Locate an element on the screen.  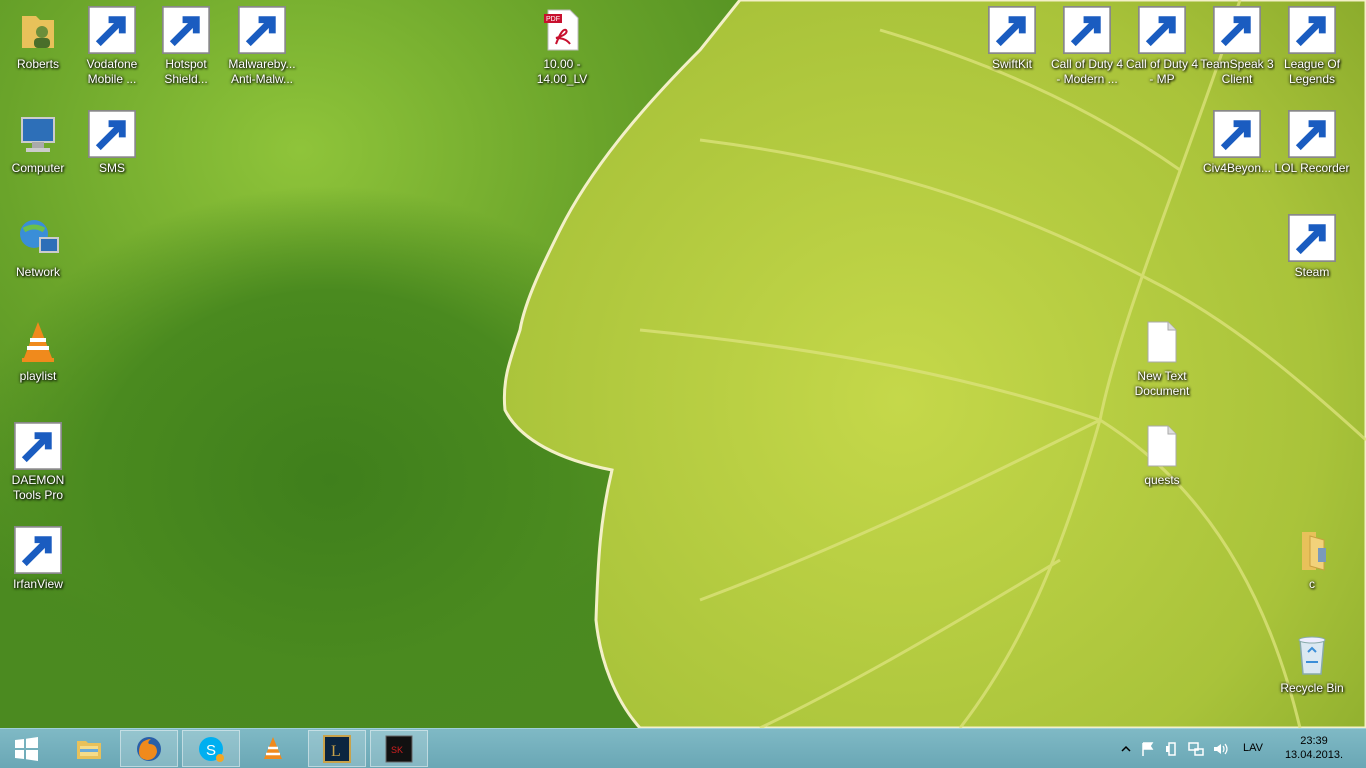
desktop-icon-recycle-bin: Recycle Bin is located at coordinates (1312, 674).